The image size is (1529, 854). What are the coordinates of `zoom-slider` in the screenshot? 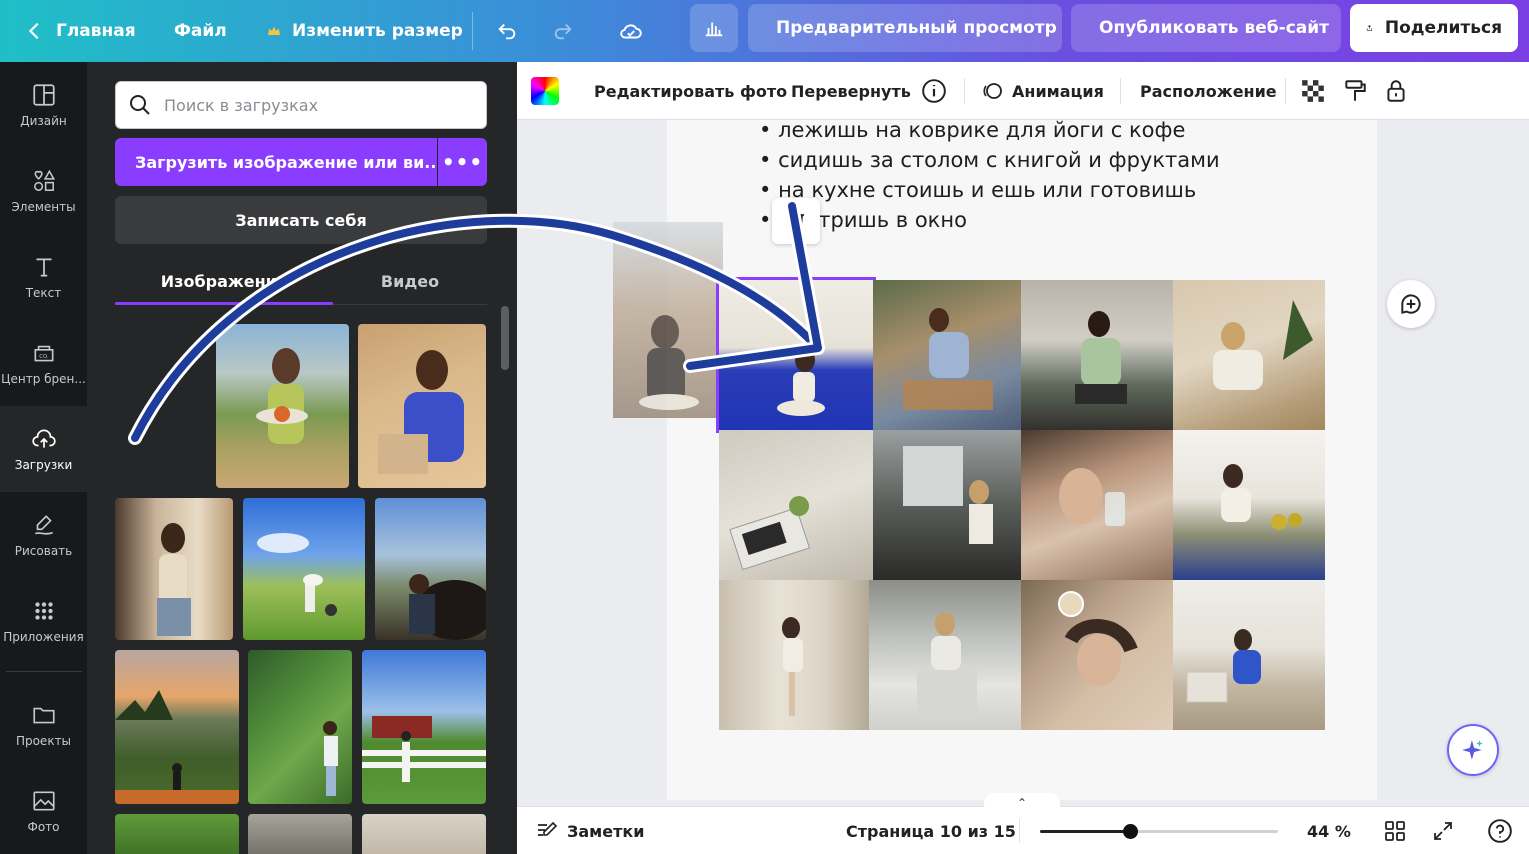 It's located at (1159, 831).